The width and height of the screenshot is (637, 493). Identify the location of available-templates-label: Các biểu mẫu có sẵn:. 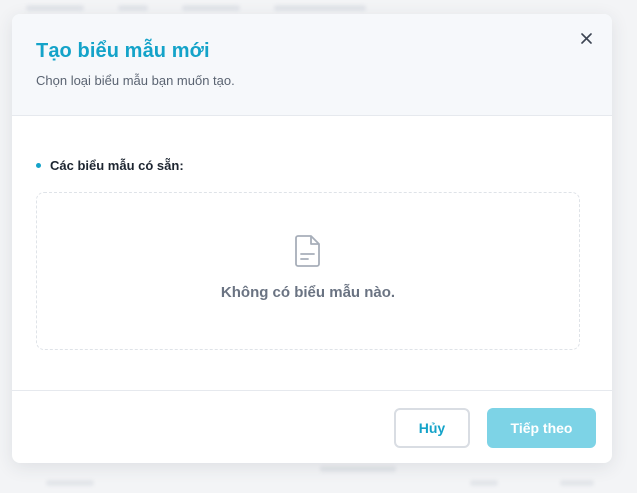
(110, 165).